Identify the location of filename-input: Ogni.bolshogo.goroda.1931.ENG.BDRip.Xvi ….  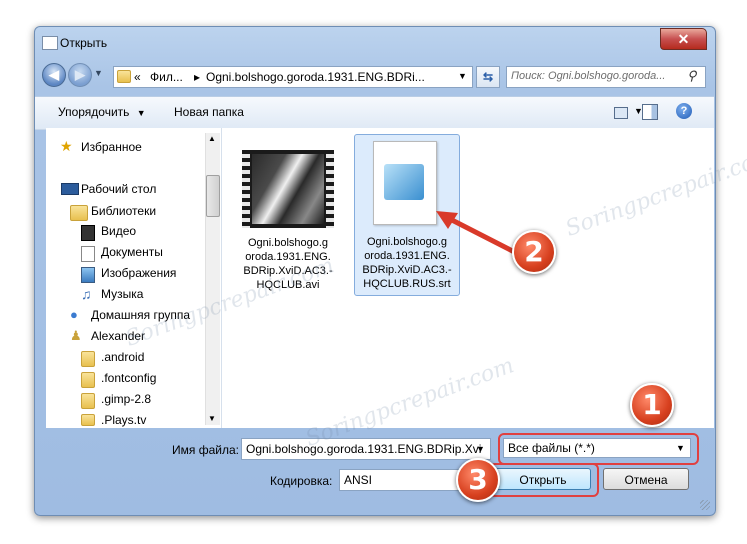
(366, 449).